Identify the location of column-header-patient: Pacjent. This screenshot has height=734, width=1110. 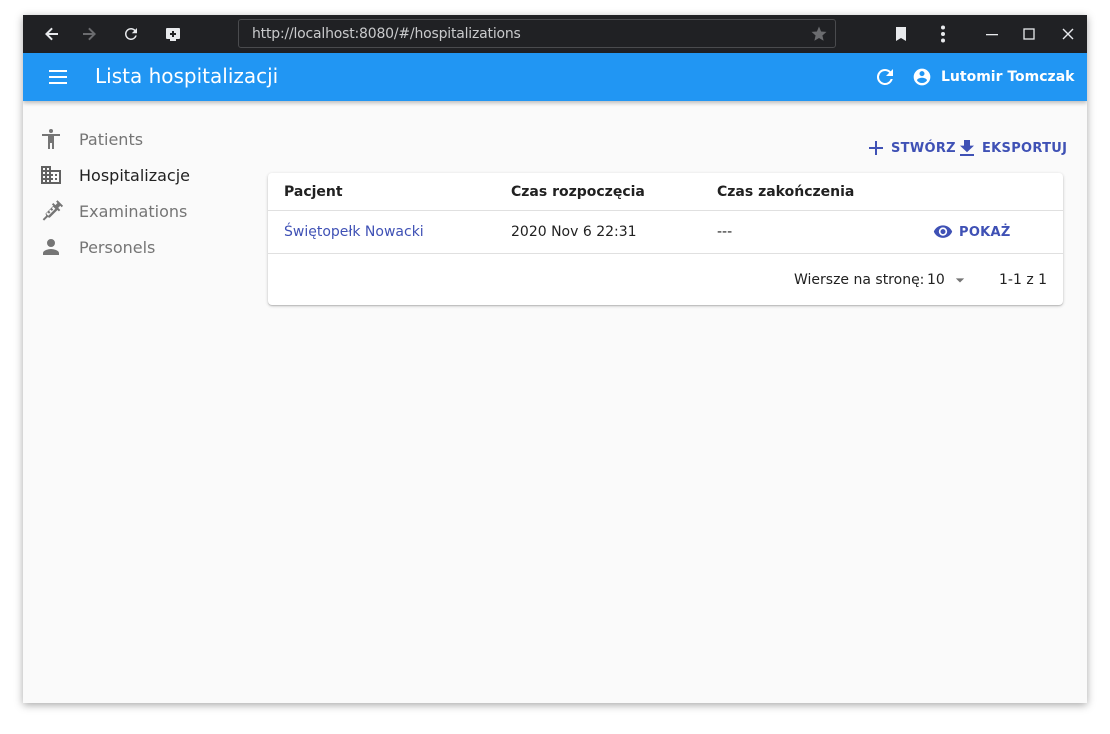
(313, 192).